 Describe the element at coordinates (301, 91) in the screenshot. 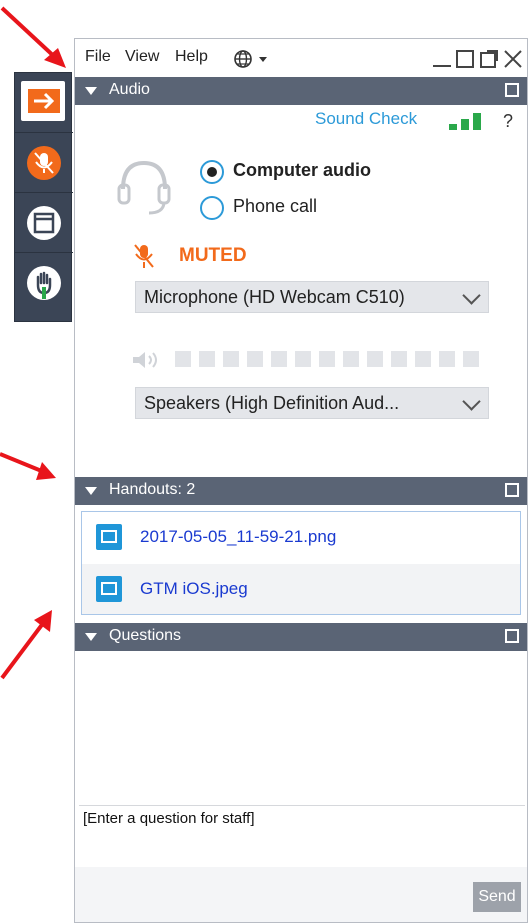

I see `audio-panel-header: Audio` at that location.